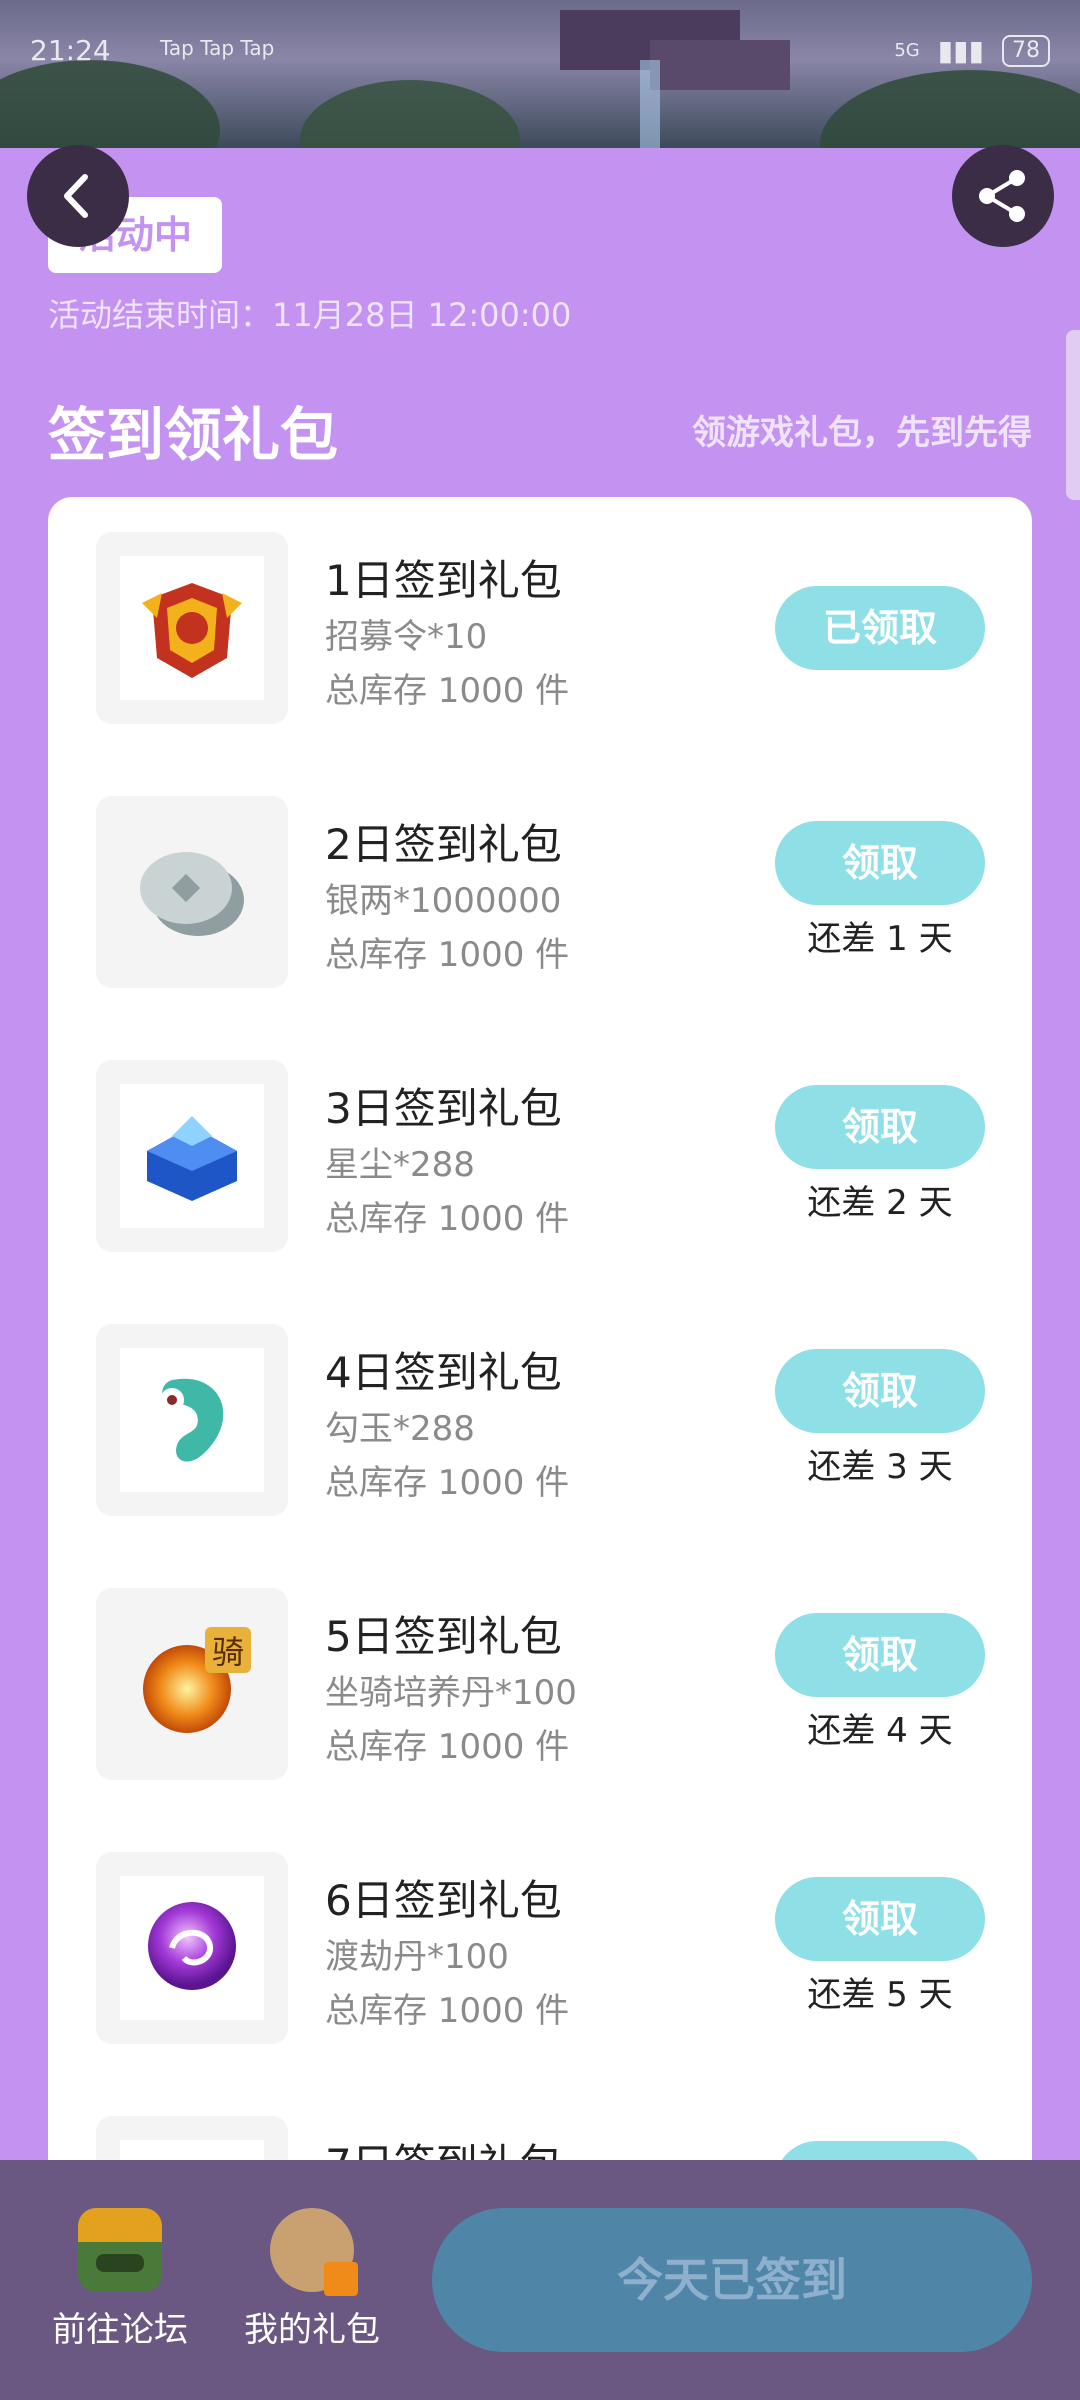 The image size is (1080, 2400). I want to click on gift-row-day1: 1日签到礼包 招募令*10 总库存 1000 件 已领取, so click(540, 612).